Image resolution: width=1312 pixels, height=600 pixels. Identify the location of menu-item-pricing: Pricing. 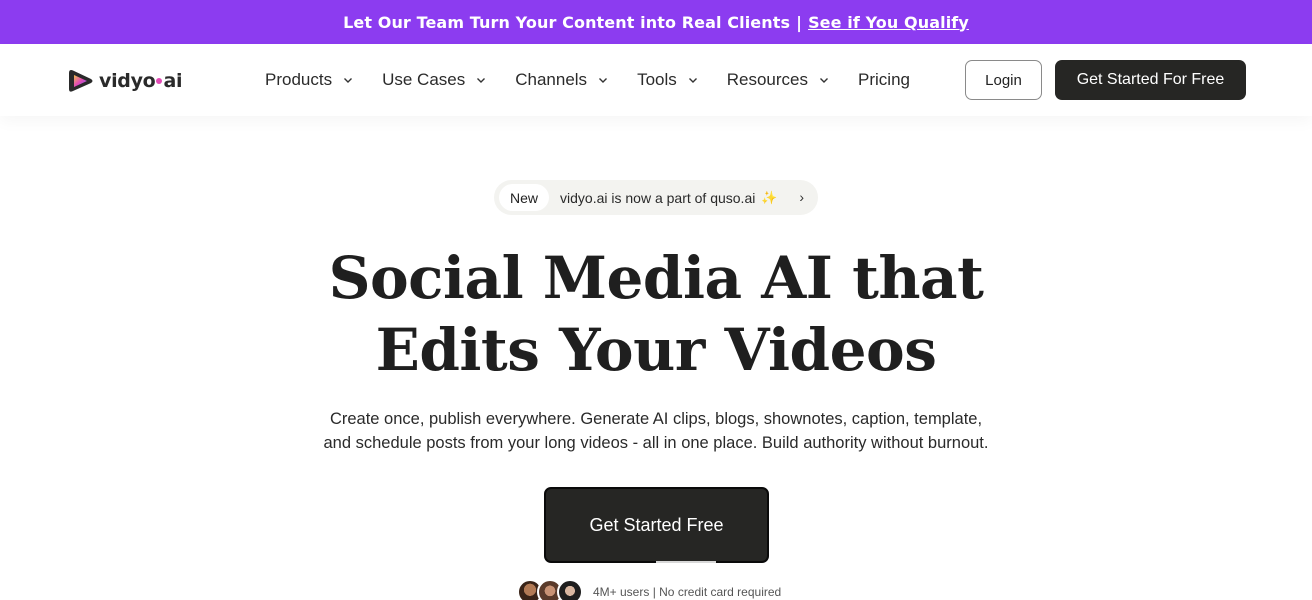
(884, 80).